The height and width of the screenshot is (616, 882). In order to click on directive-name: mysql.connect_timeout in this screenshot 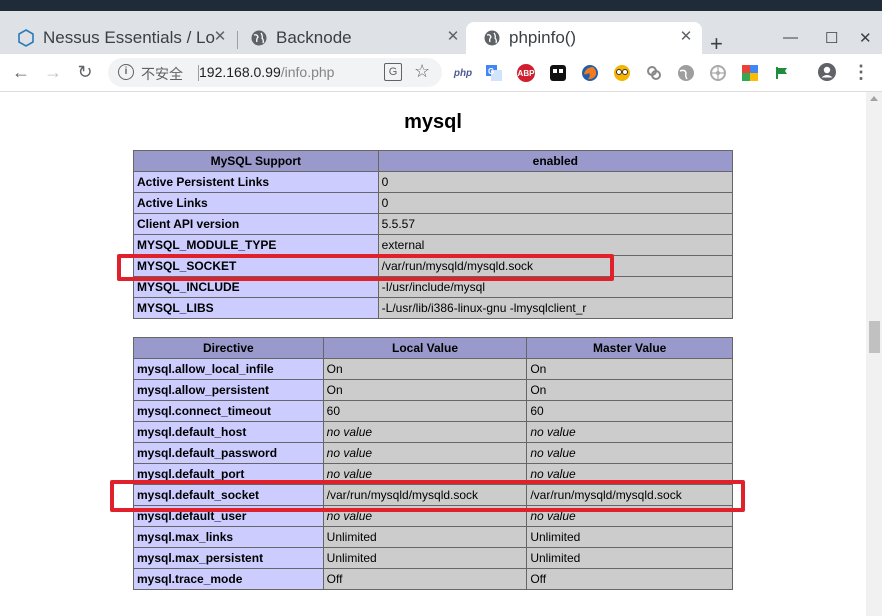, I will do `click(228, 411)`.